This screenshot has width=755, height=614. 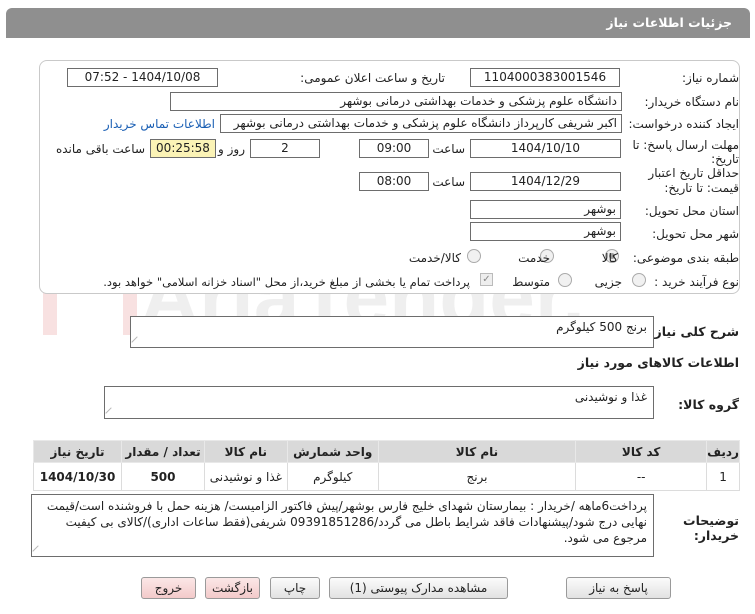 I want to click on reply-button: پاسخ به نیاز, so click(x=618, y=588).